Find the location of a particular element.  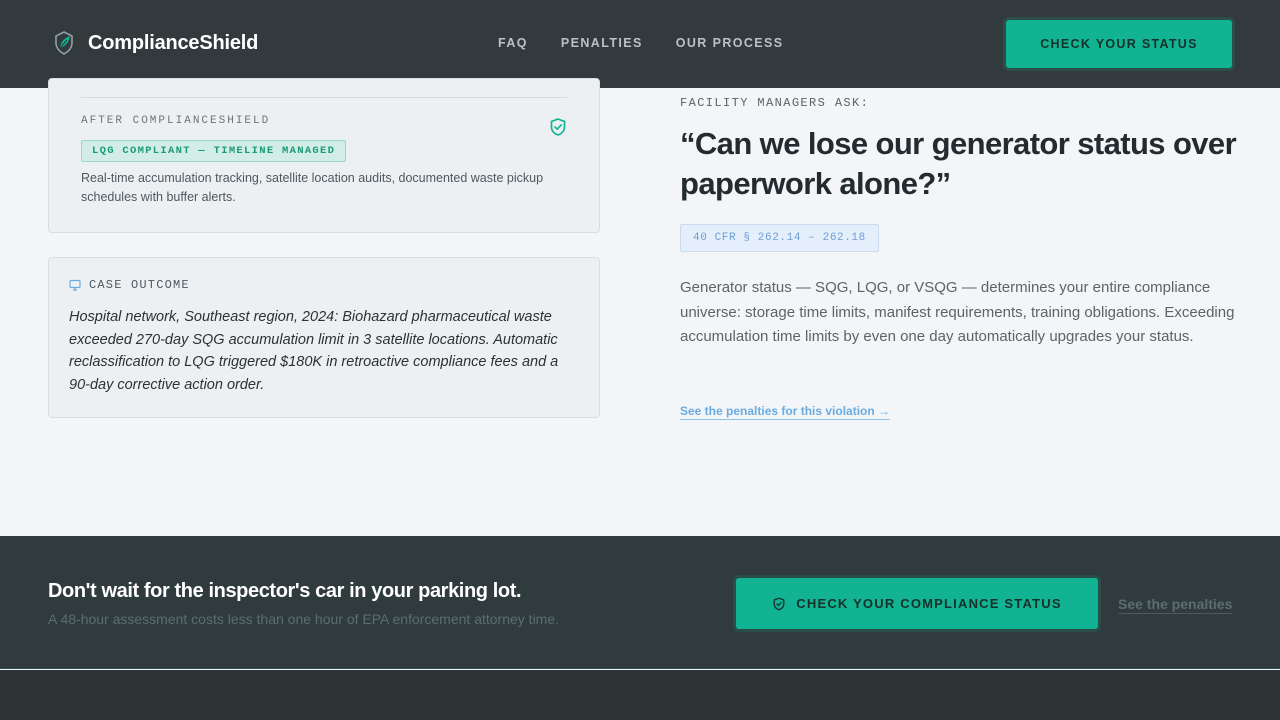

nav-links: FAQ PENALTIES OUR PROCESS is located at coordinates (641, 43).